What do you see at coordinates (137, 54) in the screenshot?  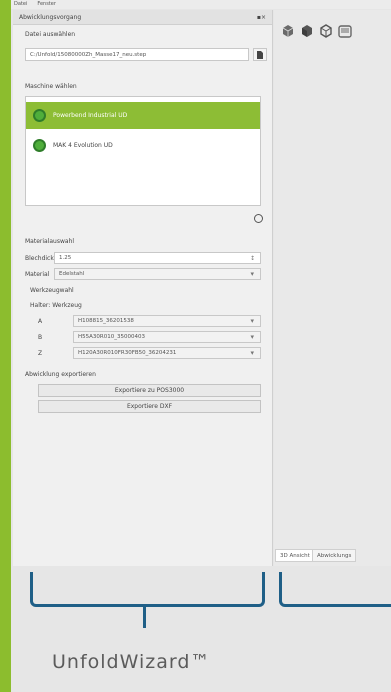 I see `file-path-input: C:/Unfold/15080000Zh_Masse17_neu.step` at bounding box center [137, 54].